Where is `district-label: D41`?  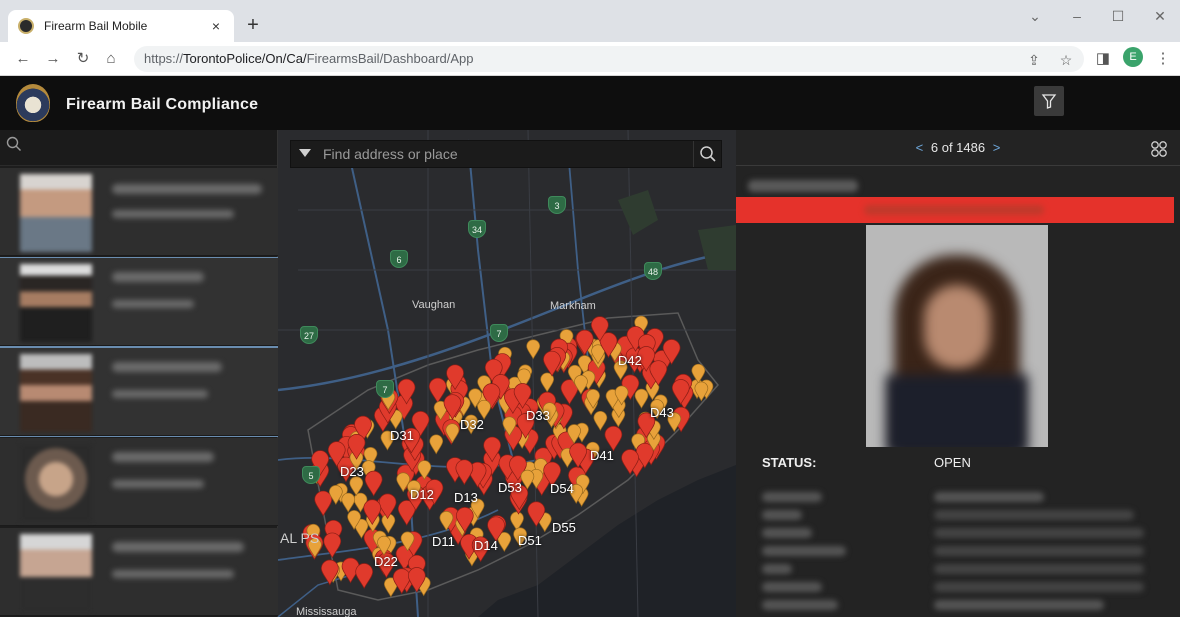 district-label: D41 is located at coordinates (602, 455).